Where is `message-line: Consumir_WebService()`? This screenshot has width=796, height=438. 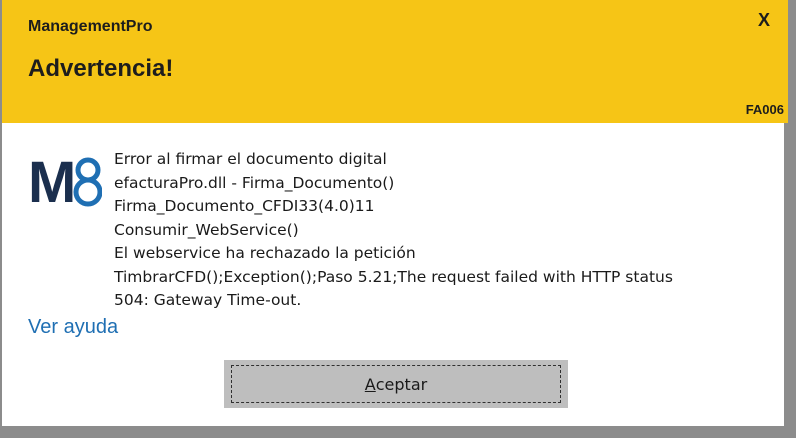 message-line: Consumir_WebService() is located at coordinates (206, 229).